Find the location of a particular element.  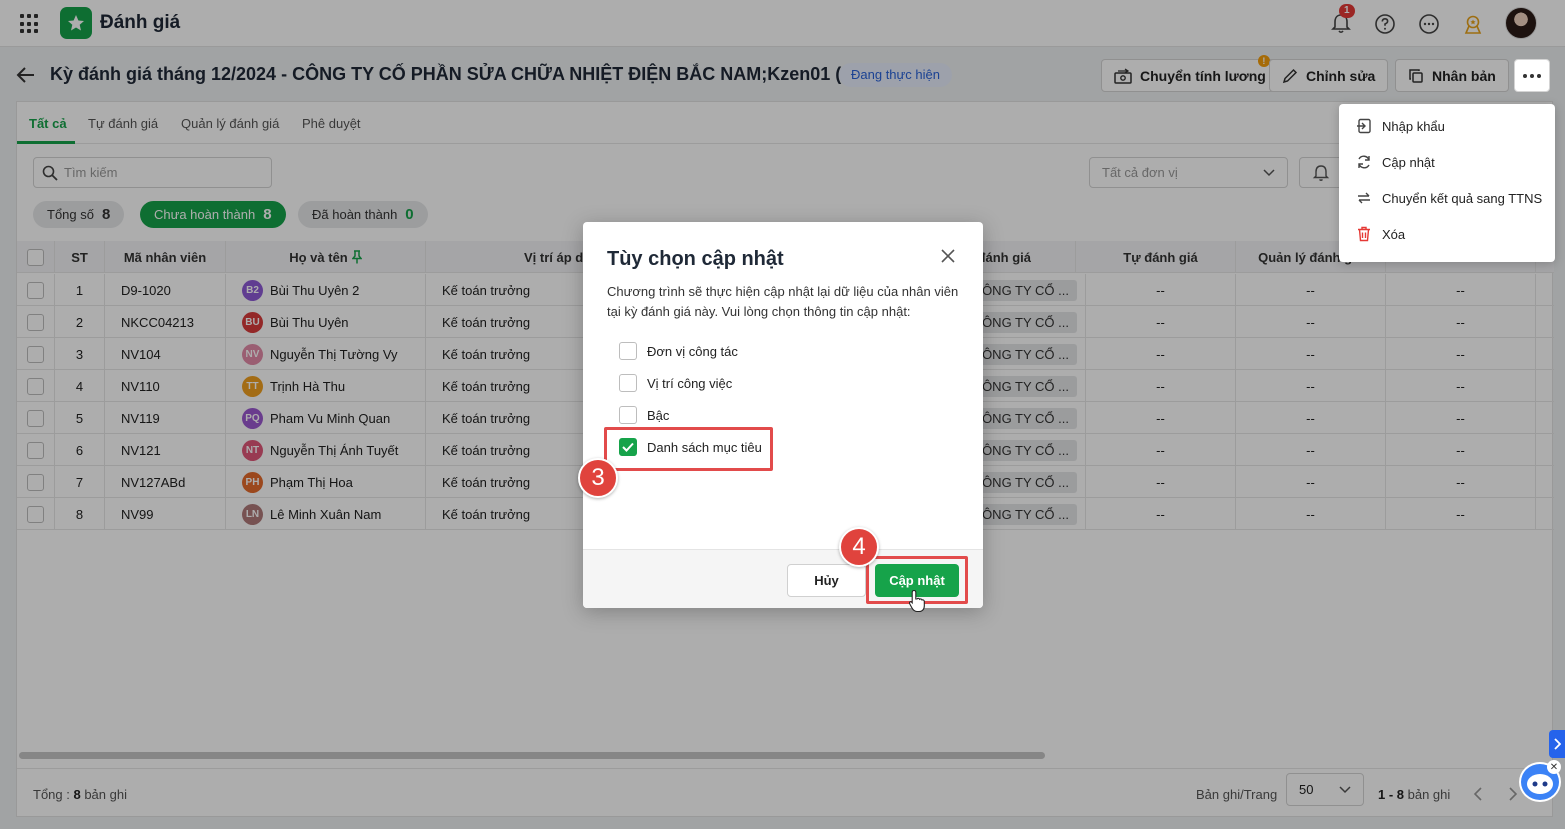

menu-item-delete-label: Xóa is located at coordinates (1394, 234).